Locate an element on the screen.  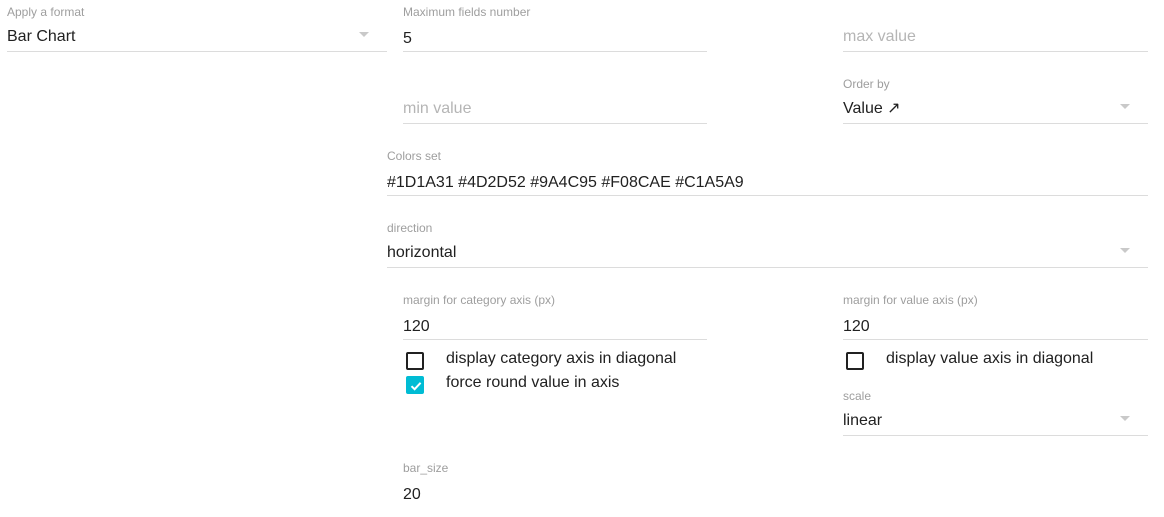
margin-value-input: margin for value axis (px) 120 is located at coordinates (995, 317).